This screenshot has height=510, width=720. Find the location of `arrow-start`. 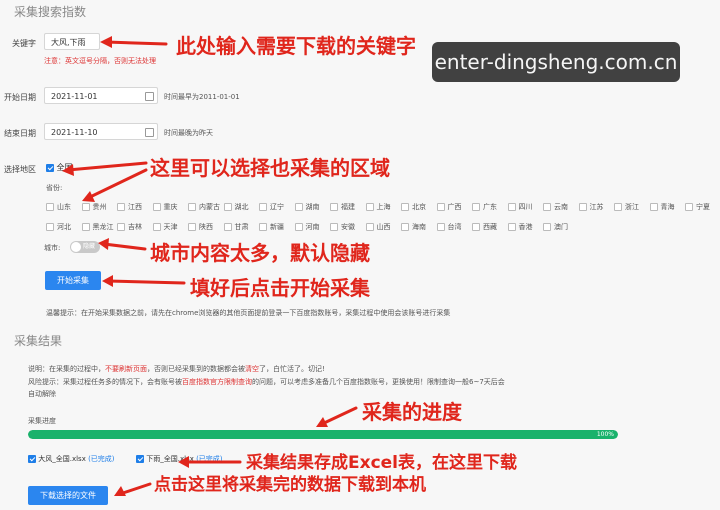

arrow-start is located at coordinates (146, 282).